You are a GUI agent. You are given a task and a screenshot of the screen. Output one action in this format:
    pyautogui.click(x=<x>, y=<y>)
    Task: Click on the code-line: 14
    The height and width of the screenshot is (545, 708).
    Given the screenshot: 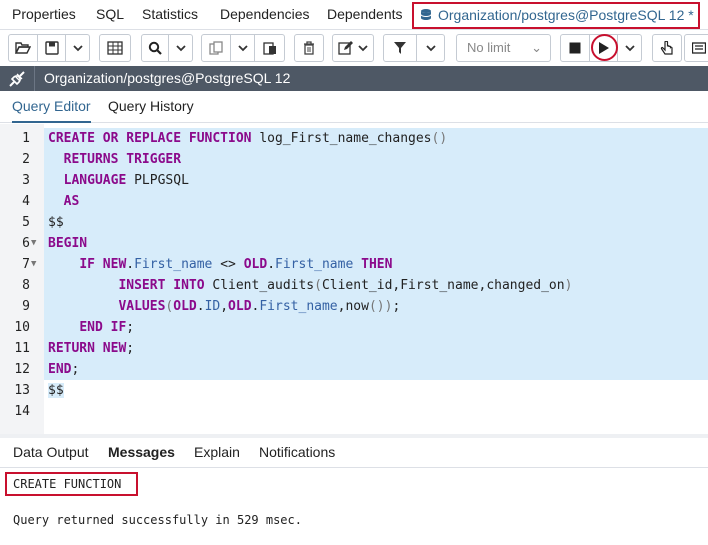 What is the action you would take?
    pyautogui.click(x=354, y=411)
    